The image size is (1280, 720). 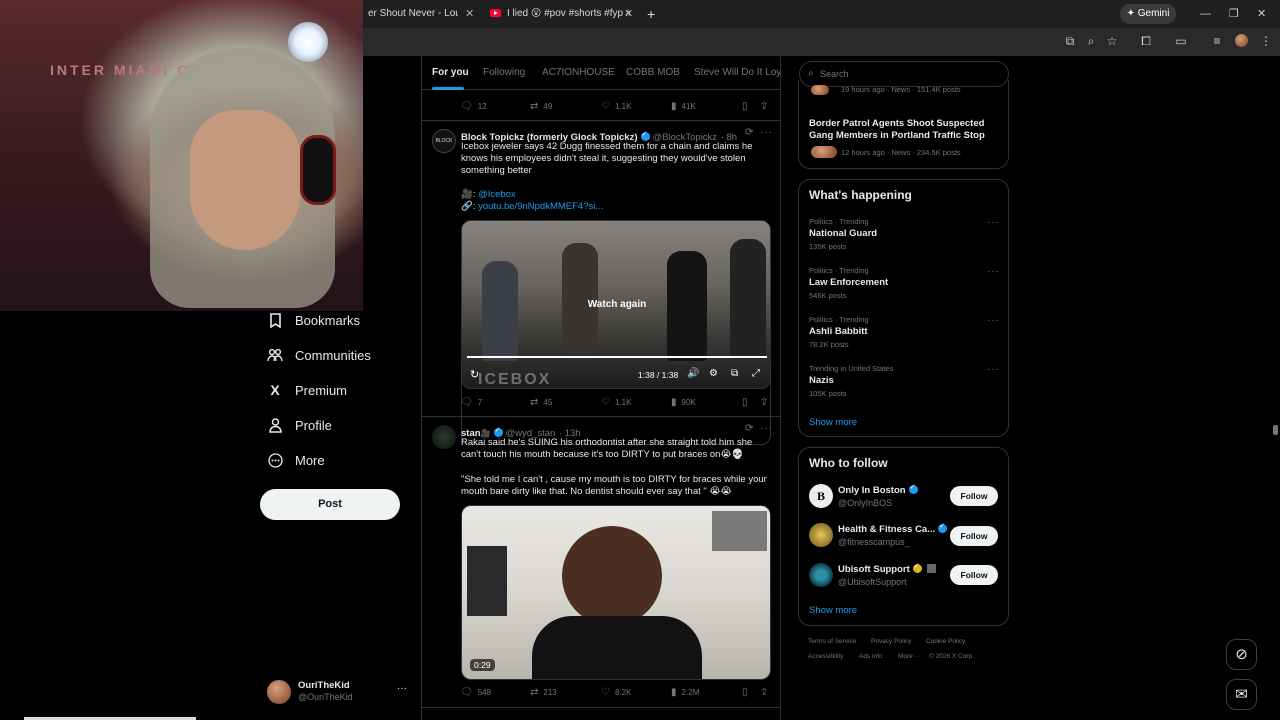 I want to click on repost-button: ⇄ 49, so click(x=541, y=106).